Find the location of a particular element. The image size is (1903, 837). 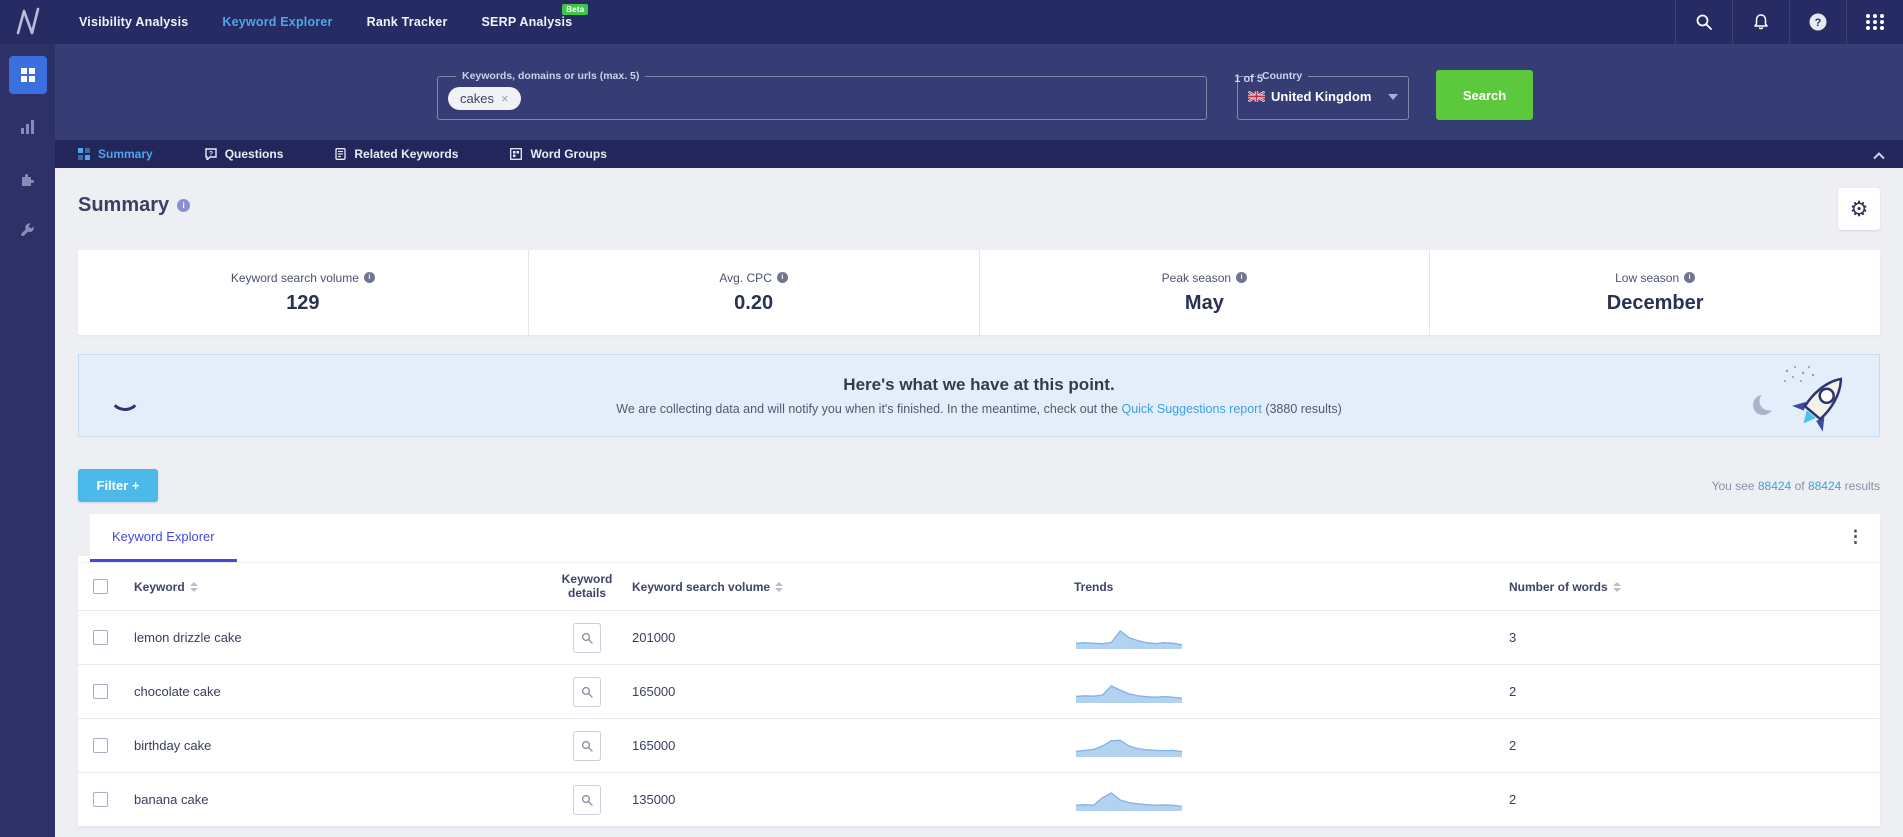

keyword-cell: banana cake is located at coordinates (332, 799).